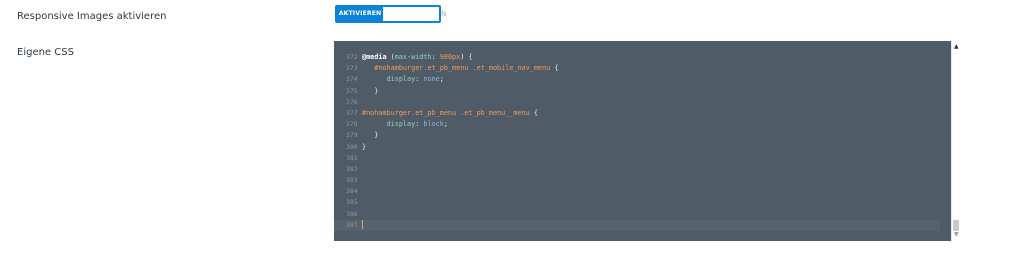 Image resolution: width=1024 pixels, height=257 pixels. I want to click on line-number: 381, so click(352, 157).